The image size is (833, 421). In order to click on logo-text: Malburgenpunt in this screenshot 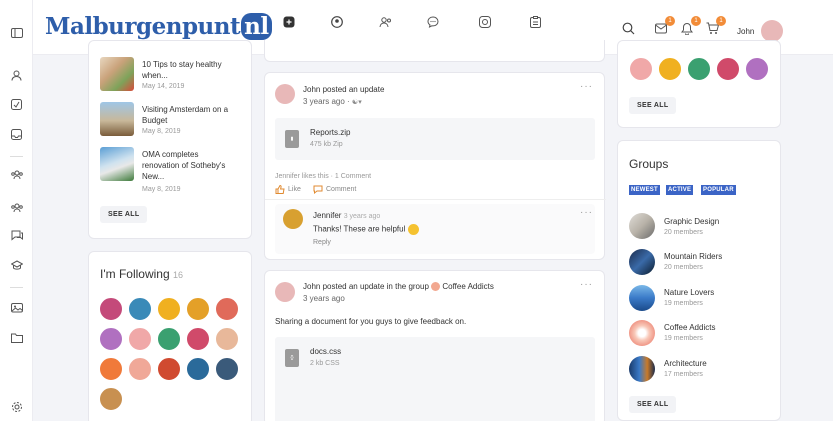, I will do `click(143, 26)`.